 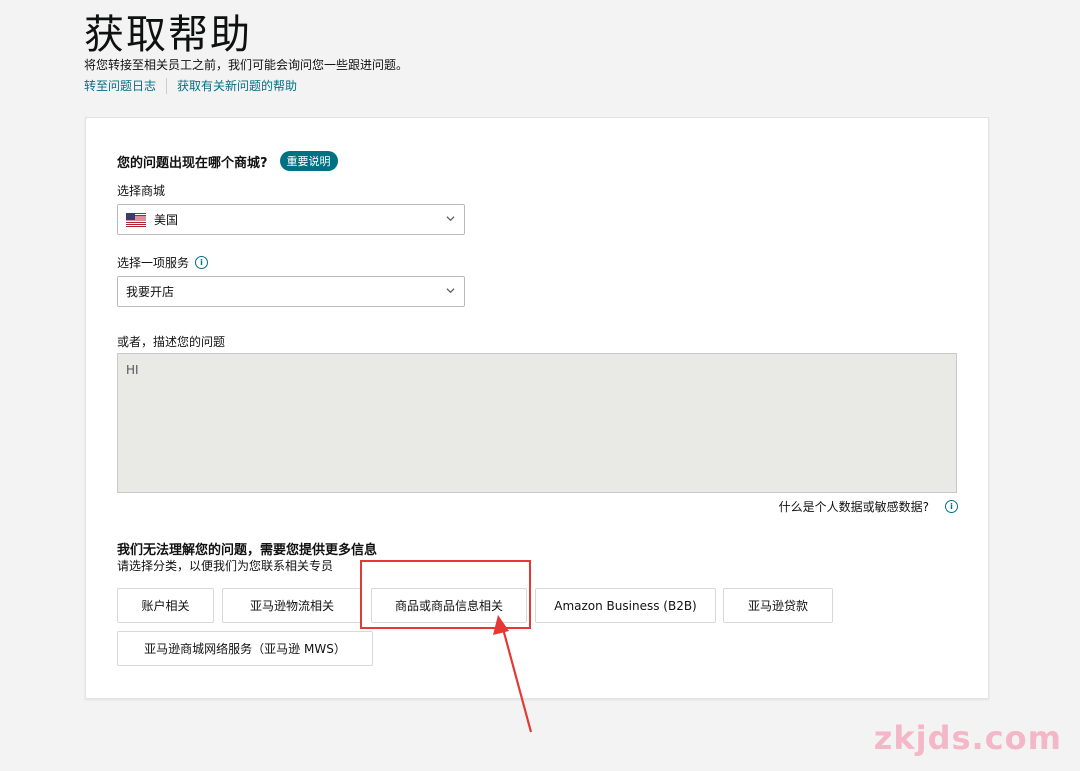 I want to click on marketplace-question: 您的问题出现在哪个商城? 重要说明, so click(x=227, y=161).